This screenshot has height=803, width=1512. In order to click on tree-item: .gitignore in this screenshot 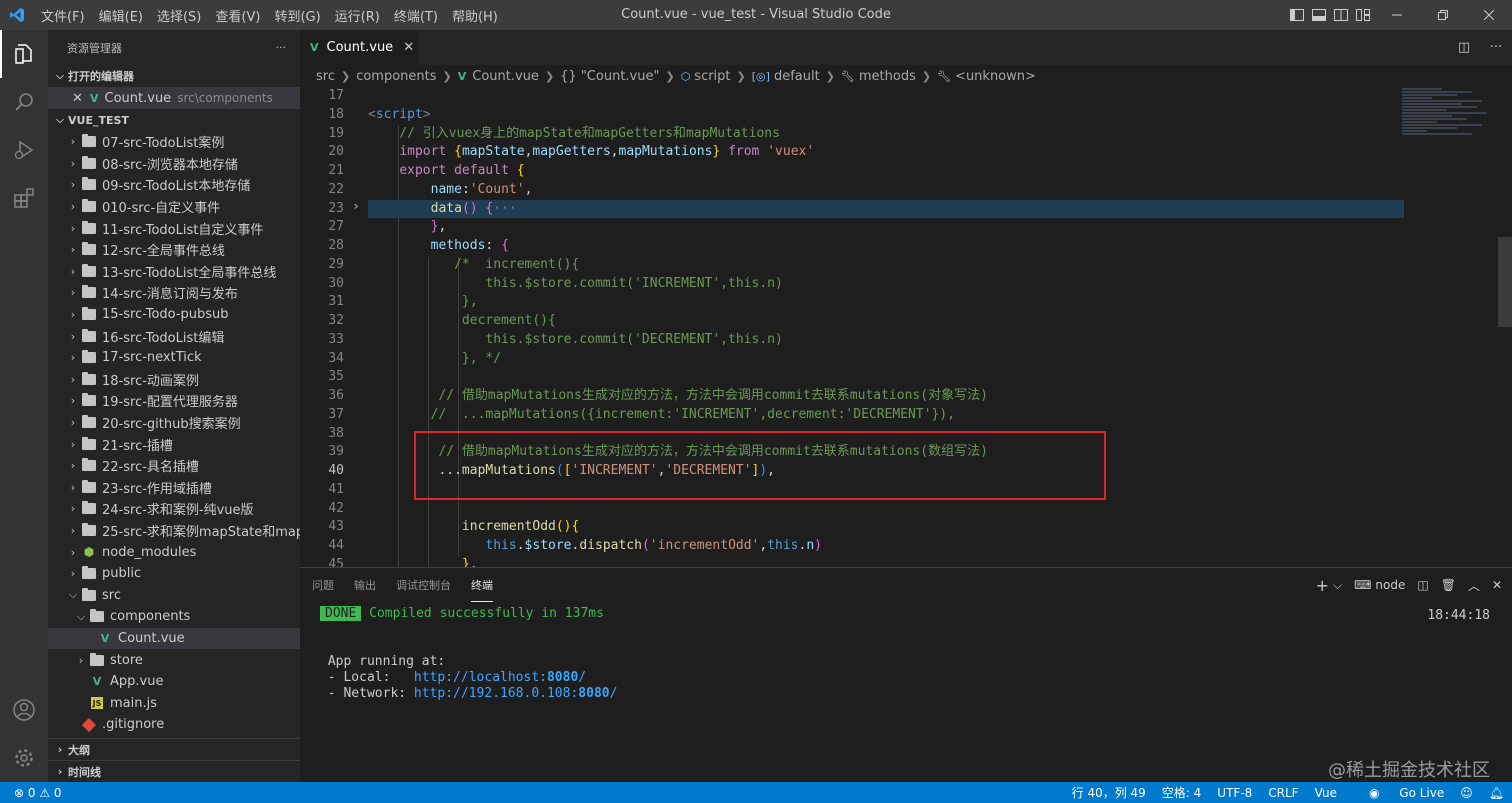, I will do `click(174, 725)`.